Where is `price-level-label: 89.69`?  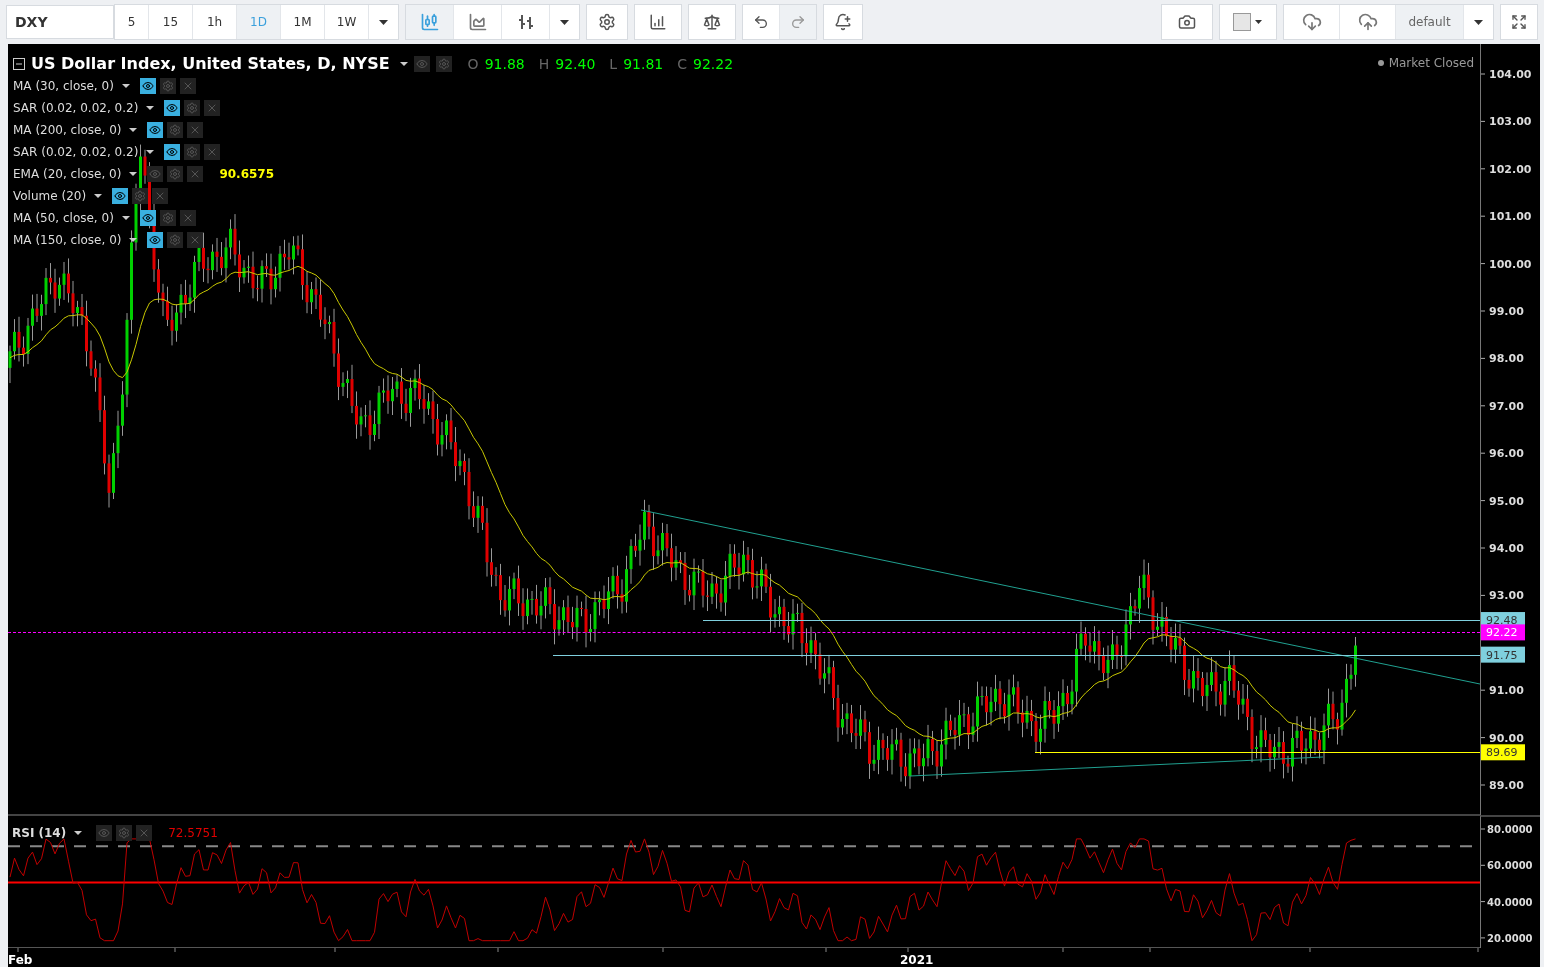 price-level-label: 89.69 is located at coordinates (1503, 752).